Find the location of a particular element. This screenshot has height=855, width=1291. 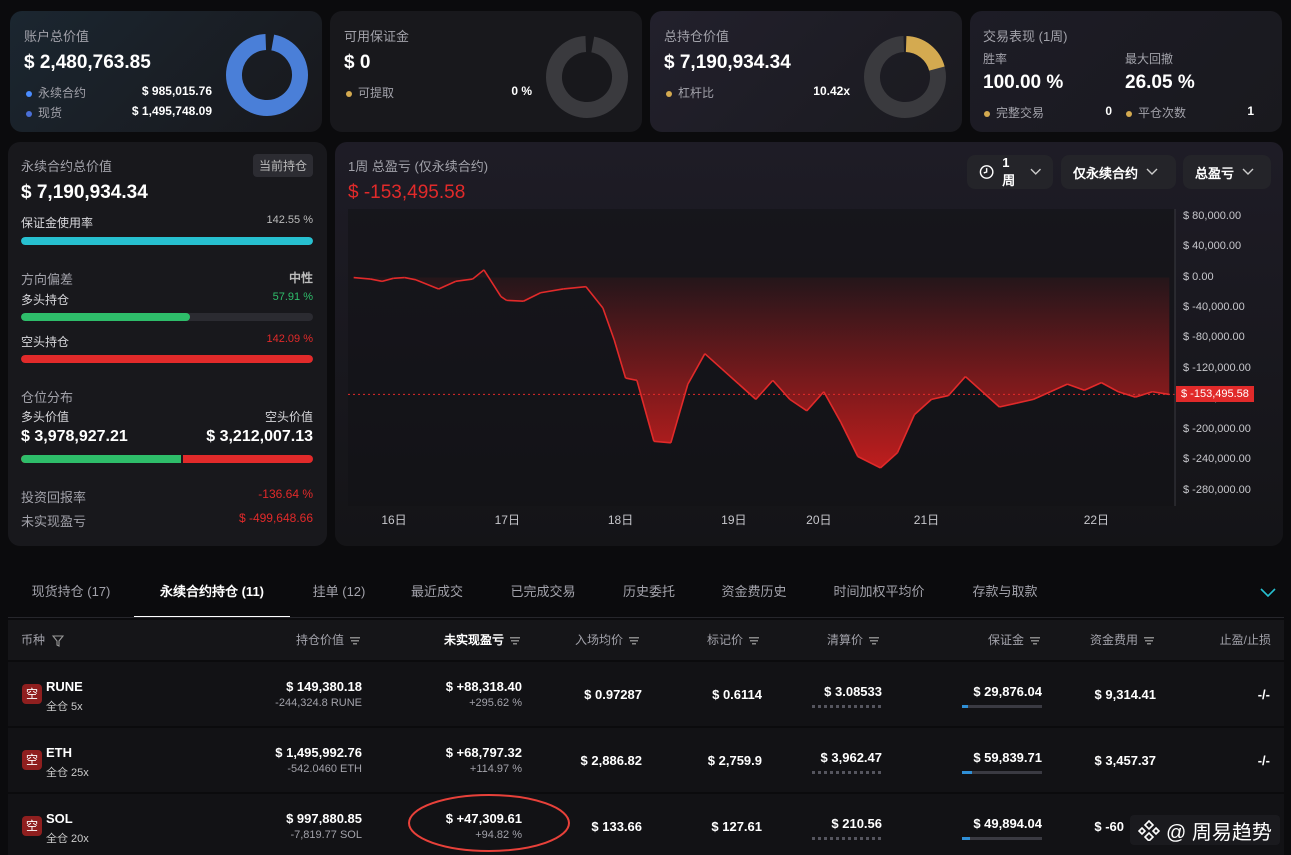

y-tick-label: $ -80,000.00 is located at coordinates (1214, 337).